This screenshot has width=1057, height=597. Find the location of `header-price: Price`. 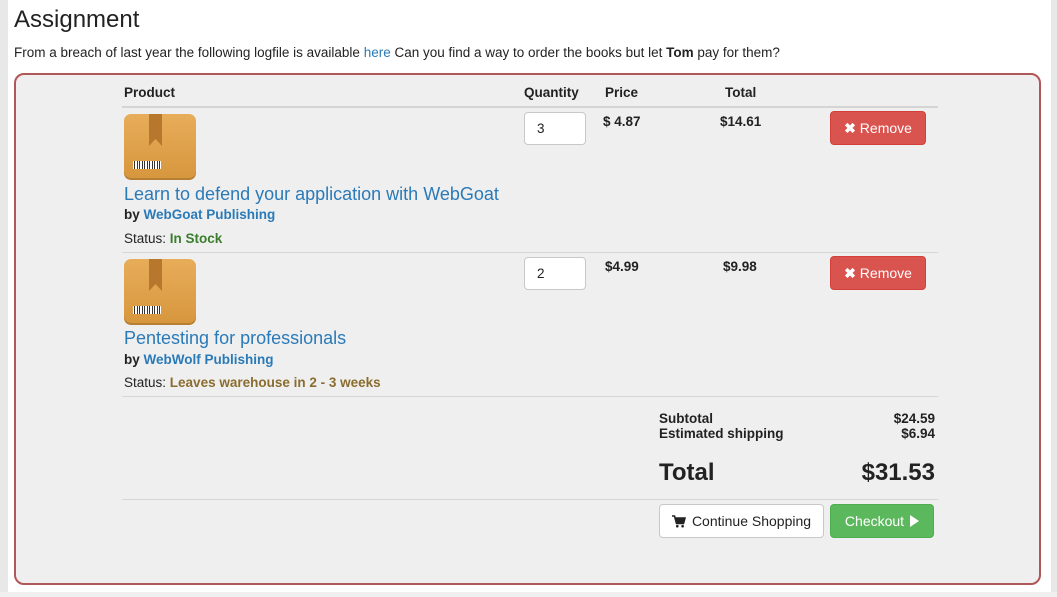

header-price: Price is located at coordinates (622, 92).